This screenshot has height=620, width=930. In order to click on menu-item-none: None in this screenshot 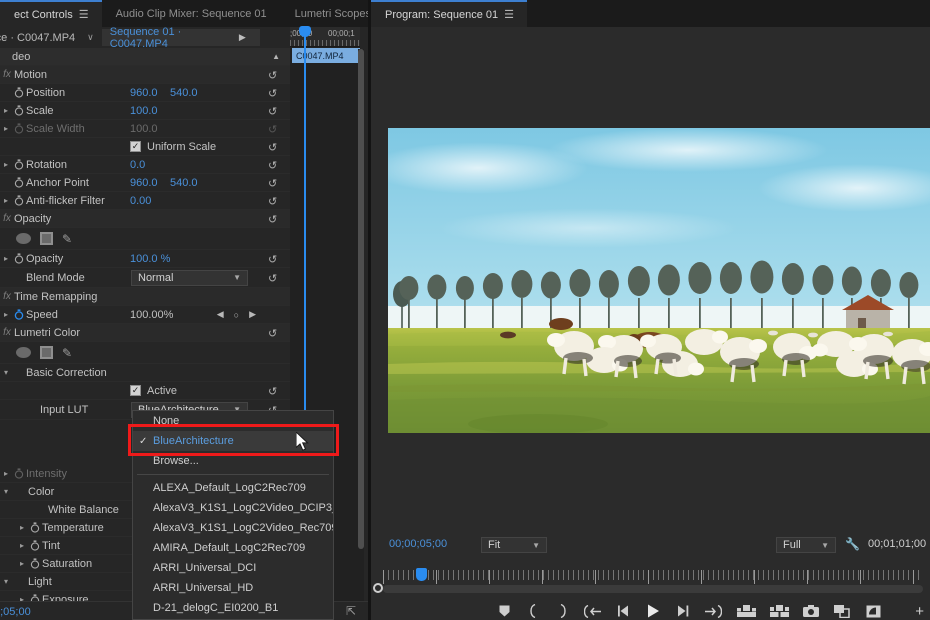, I will do `click(233, 421)`.